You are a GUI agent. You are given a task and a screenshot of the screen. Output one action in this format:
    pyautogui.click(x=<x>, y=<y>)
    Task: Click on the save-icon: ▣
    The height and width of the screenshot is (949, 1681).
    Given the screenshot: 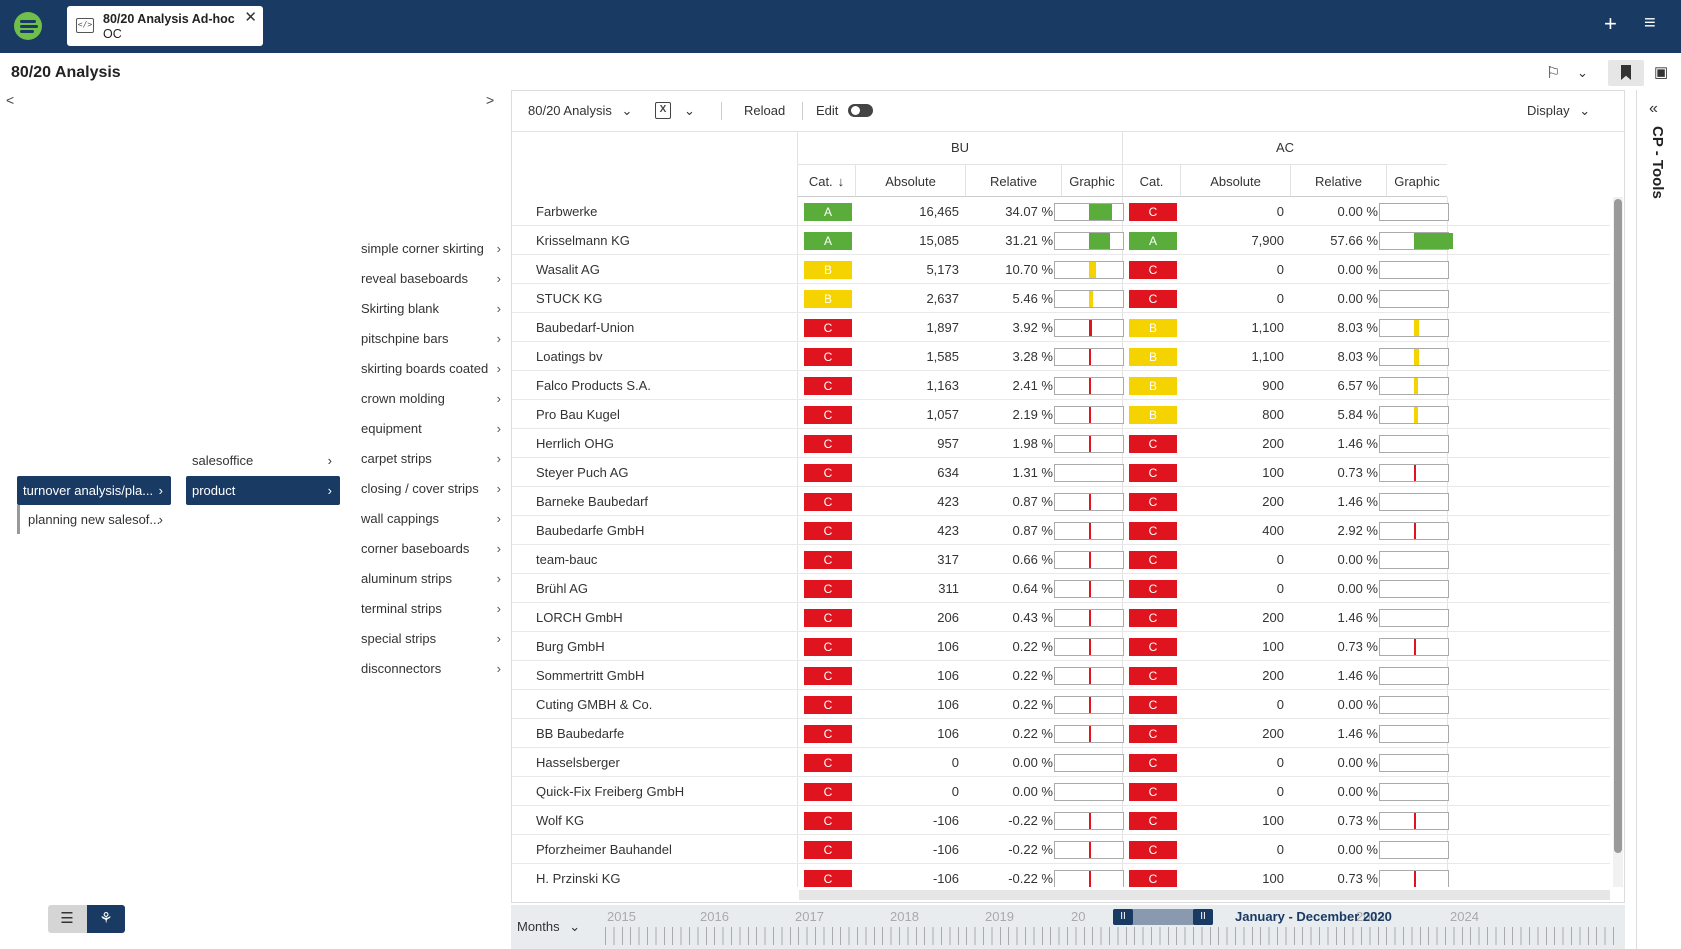 What is the action you would take?
    pyautogui.click(x=1661, y=72)
    